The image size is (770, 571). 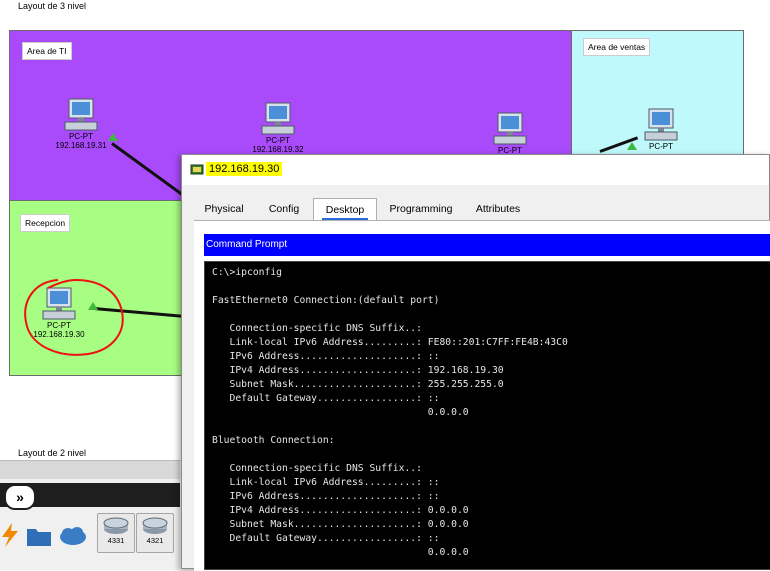 I want to click on pc-ti-3: PC-PT, so click(x=510, y=133).